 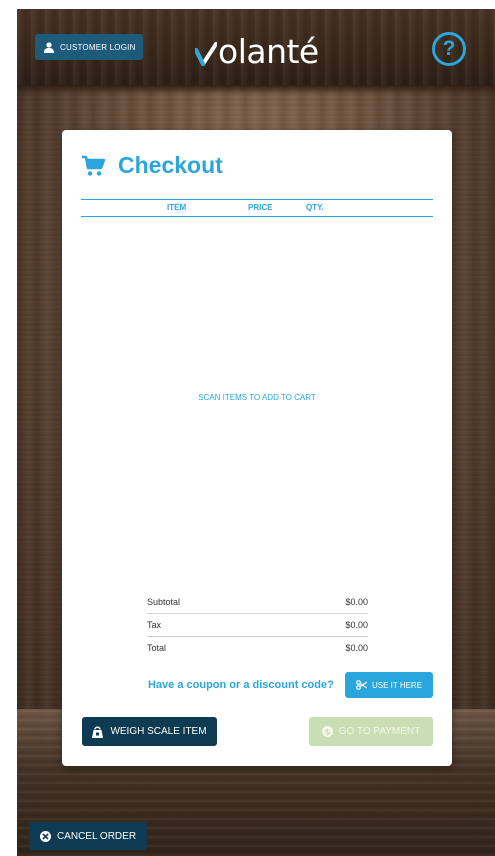 I want to click on totals-summary: Subtotal $0.00 Tax $0.00 Total $0.00, so click(x=257, y=625).